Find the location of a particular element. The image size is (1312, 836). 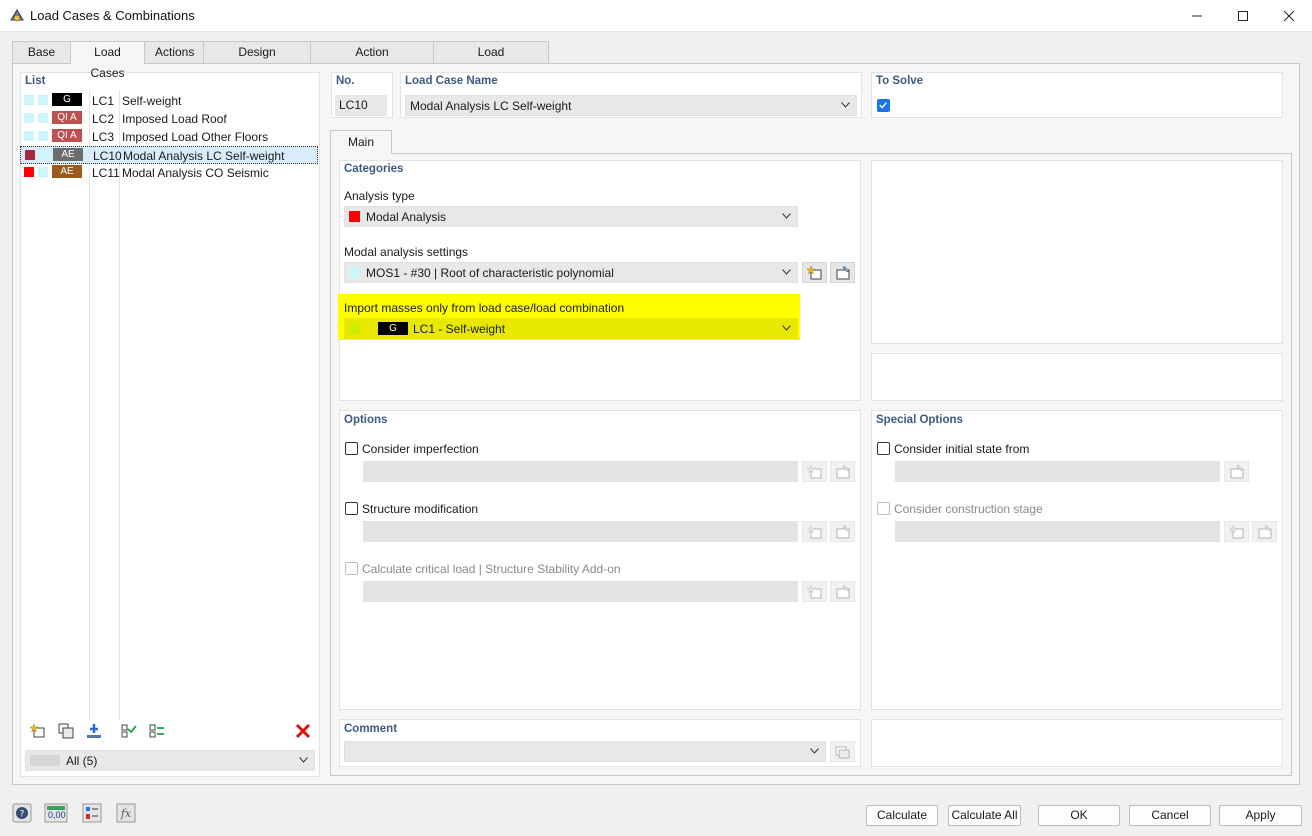

comment-library-button is located at coordinates (842, 751).